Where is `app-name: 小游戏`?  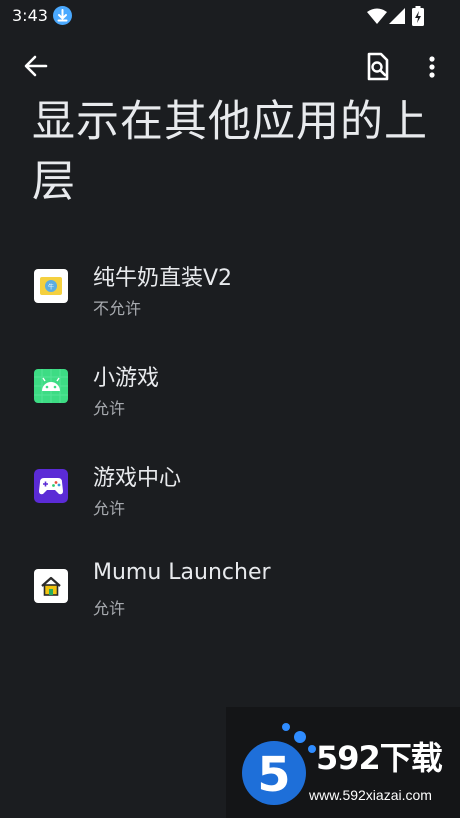 app-name: 小游戏 is located at coordinates (126, 378).